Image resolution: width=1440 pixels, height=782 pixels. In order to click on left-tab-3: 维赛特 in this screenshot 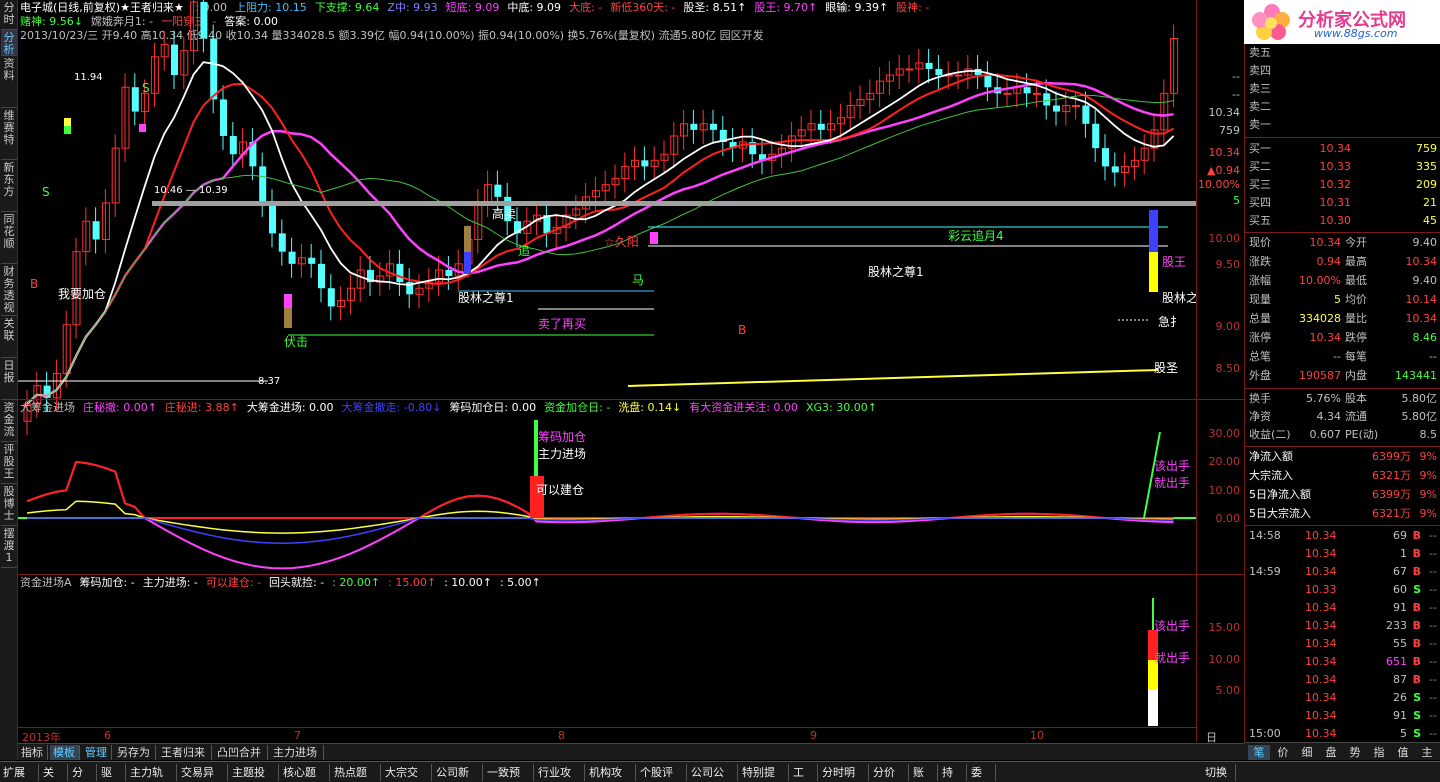, I will do `click(9, 134)`.